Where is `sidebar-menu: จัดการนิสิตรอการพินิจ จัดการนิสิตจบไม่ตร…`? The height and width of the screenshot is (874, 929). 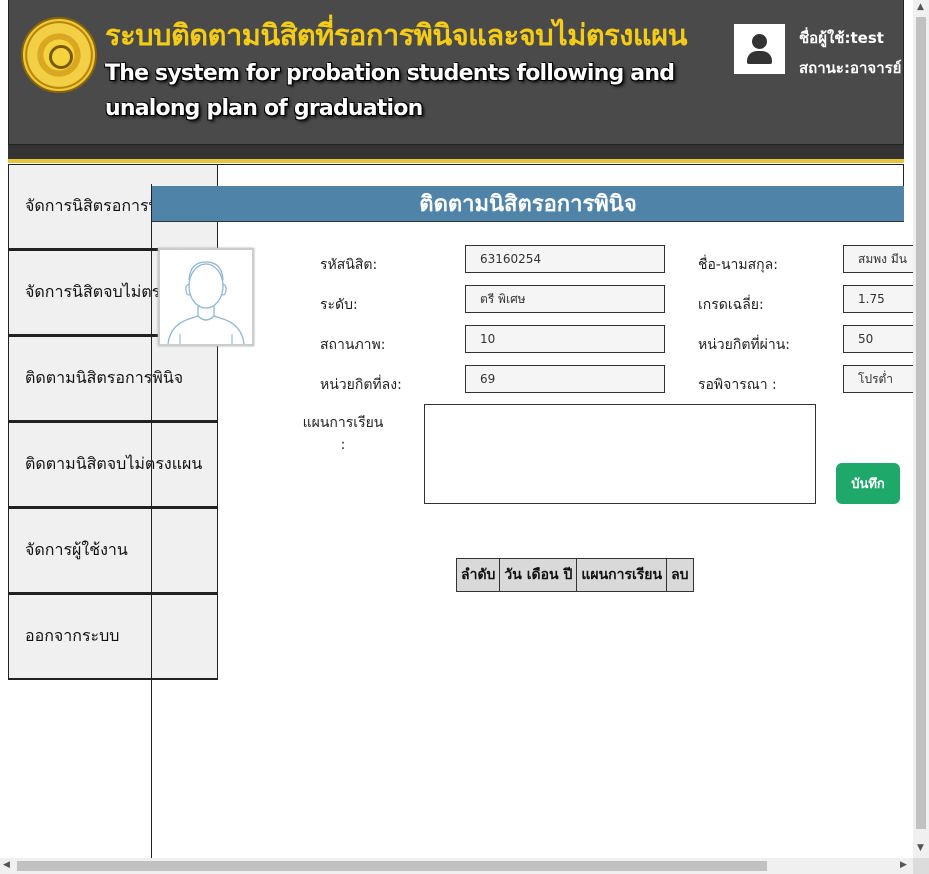
sidebar-menu: จัดการนิสิตรอการพินิจ จัดการนิสิตจบไม่ตร… is located at coordinates (113, 422).